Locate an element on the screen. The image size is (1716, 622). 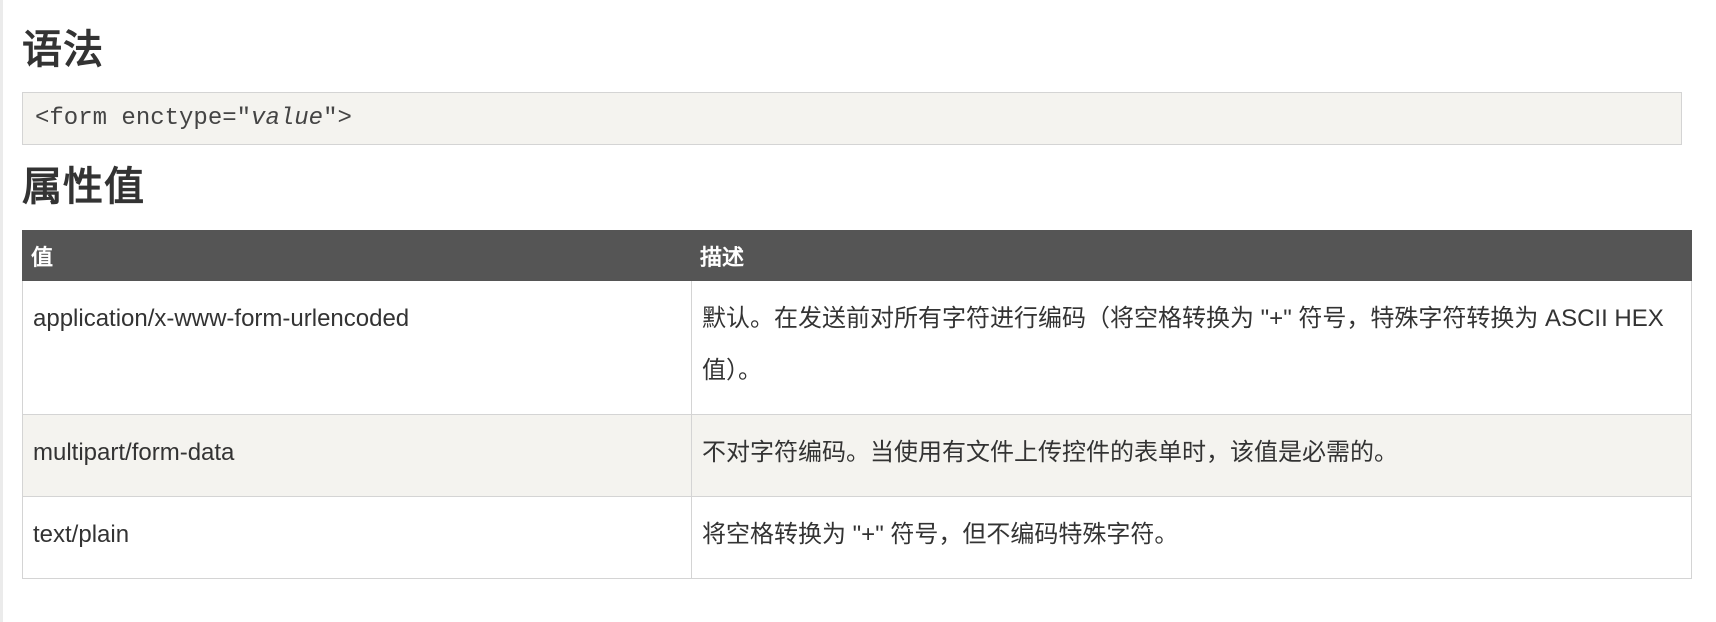
table-header-row: 值 描述 is located at coordinates (857, 255).